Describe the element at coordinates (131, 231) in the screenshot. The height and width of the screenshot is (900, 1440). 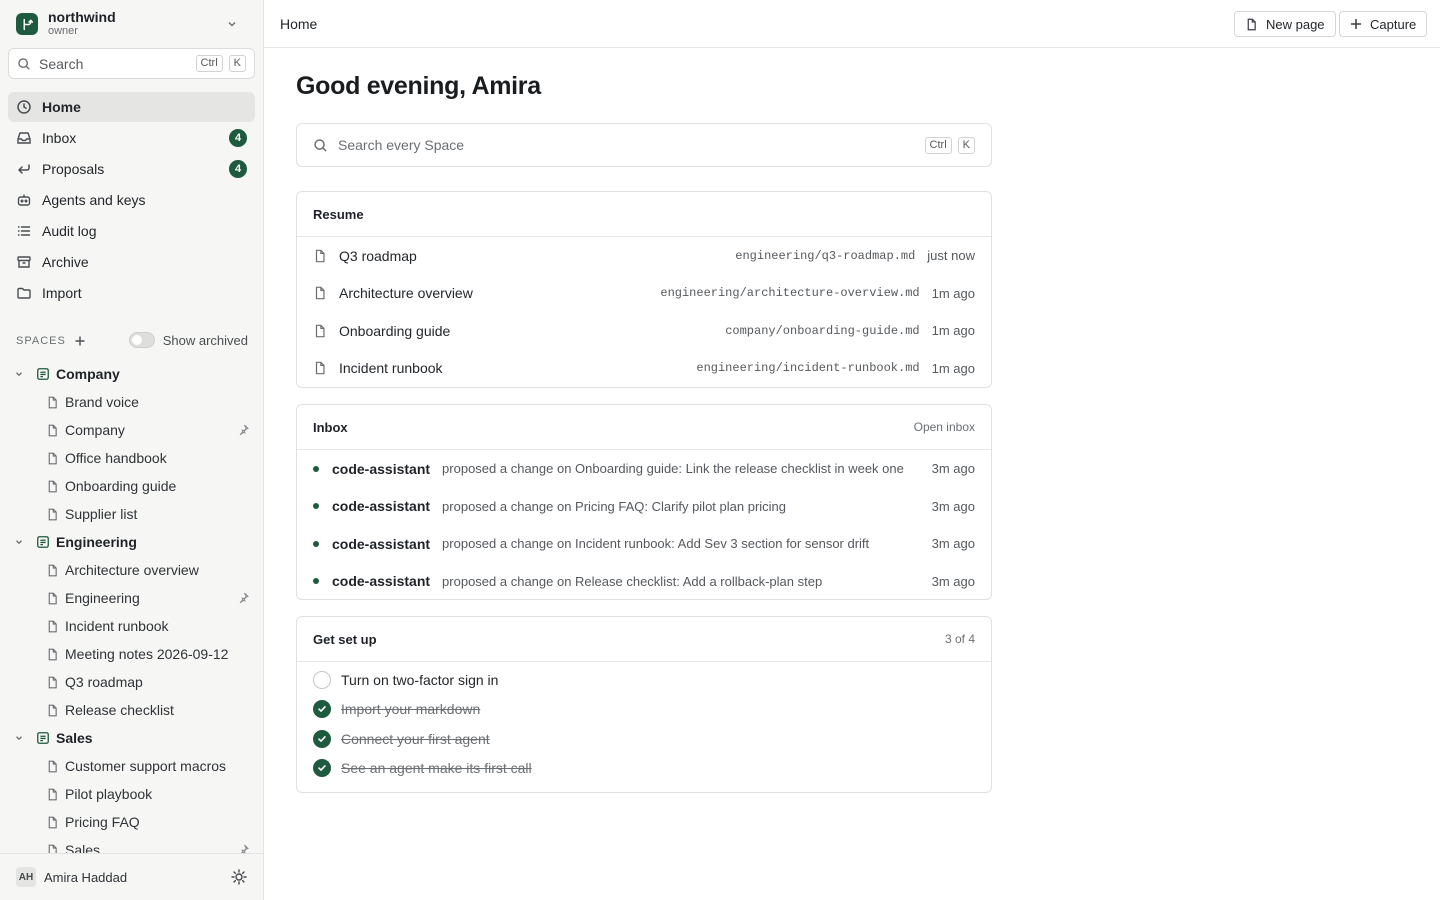
I see `sidebar-item-audit-log: Audit log` at that location.